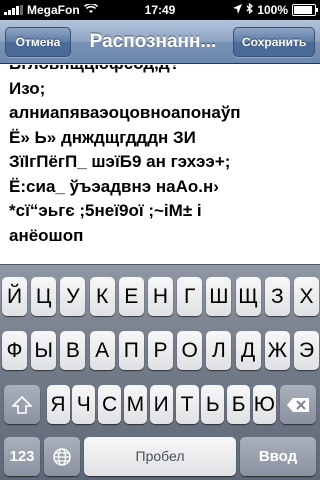 Image resolution: width=320 pixels, height=480 pixels. Describe the element at coordinates (102, 350) in the screenshot. I see `letter-key: А` at that location.